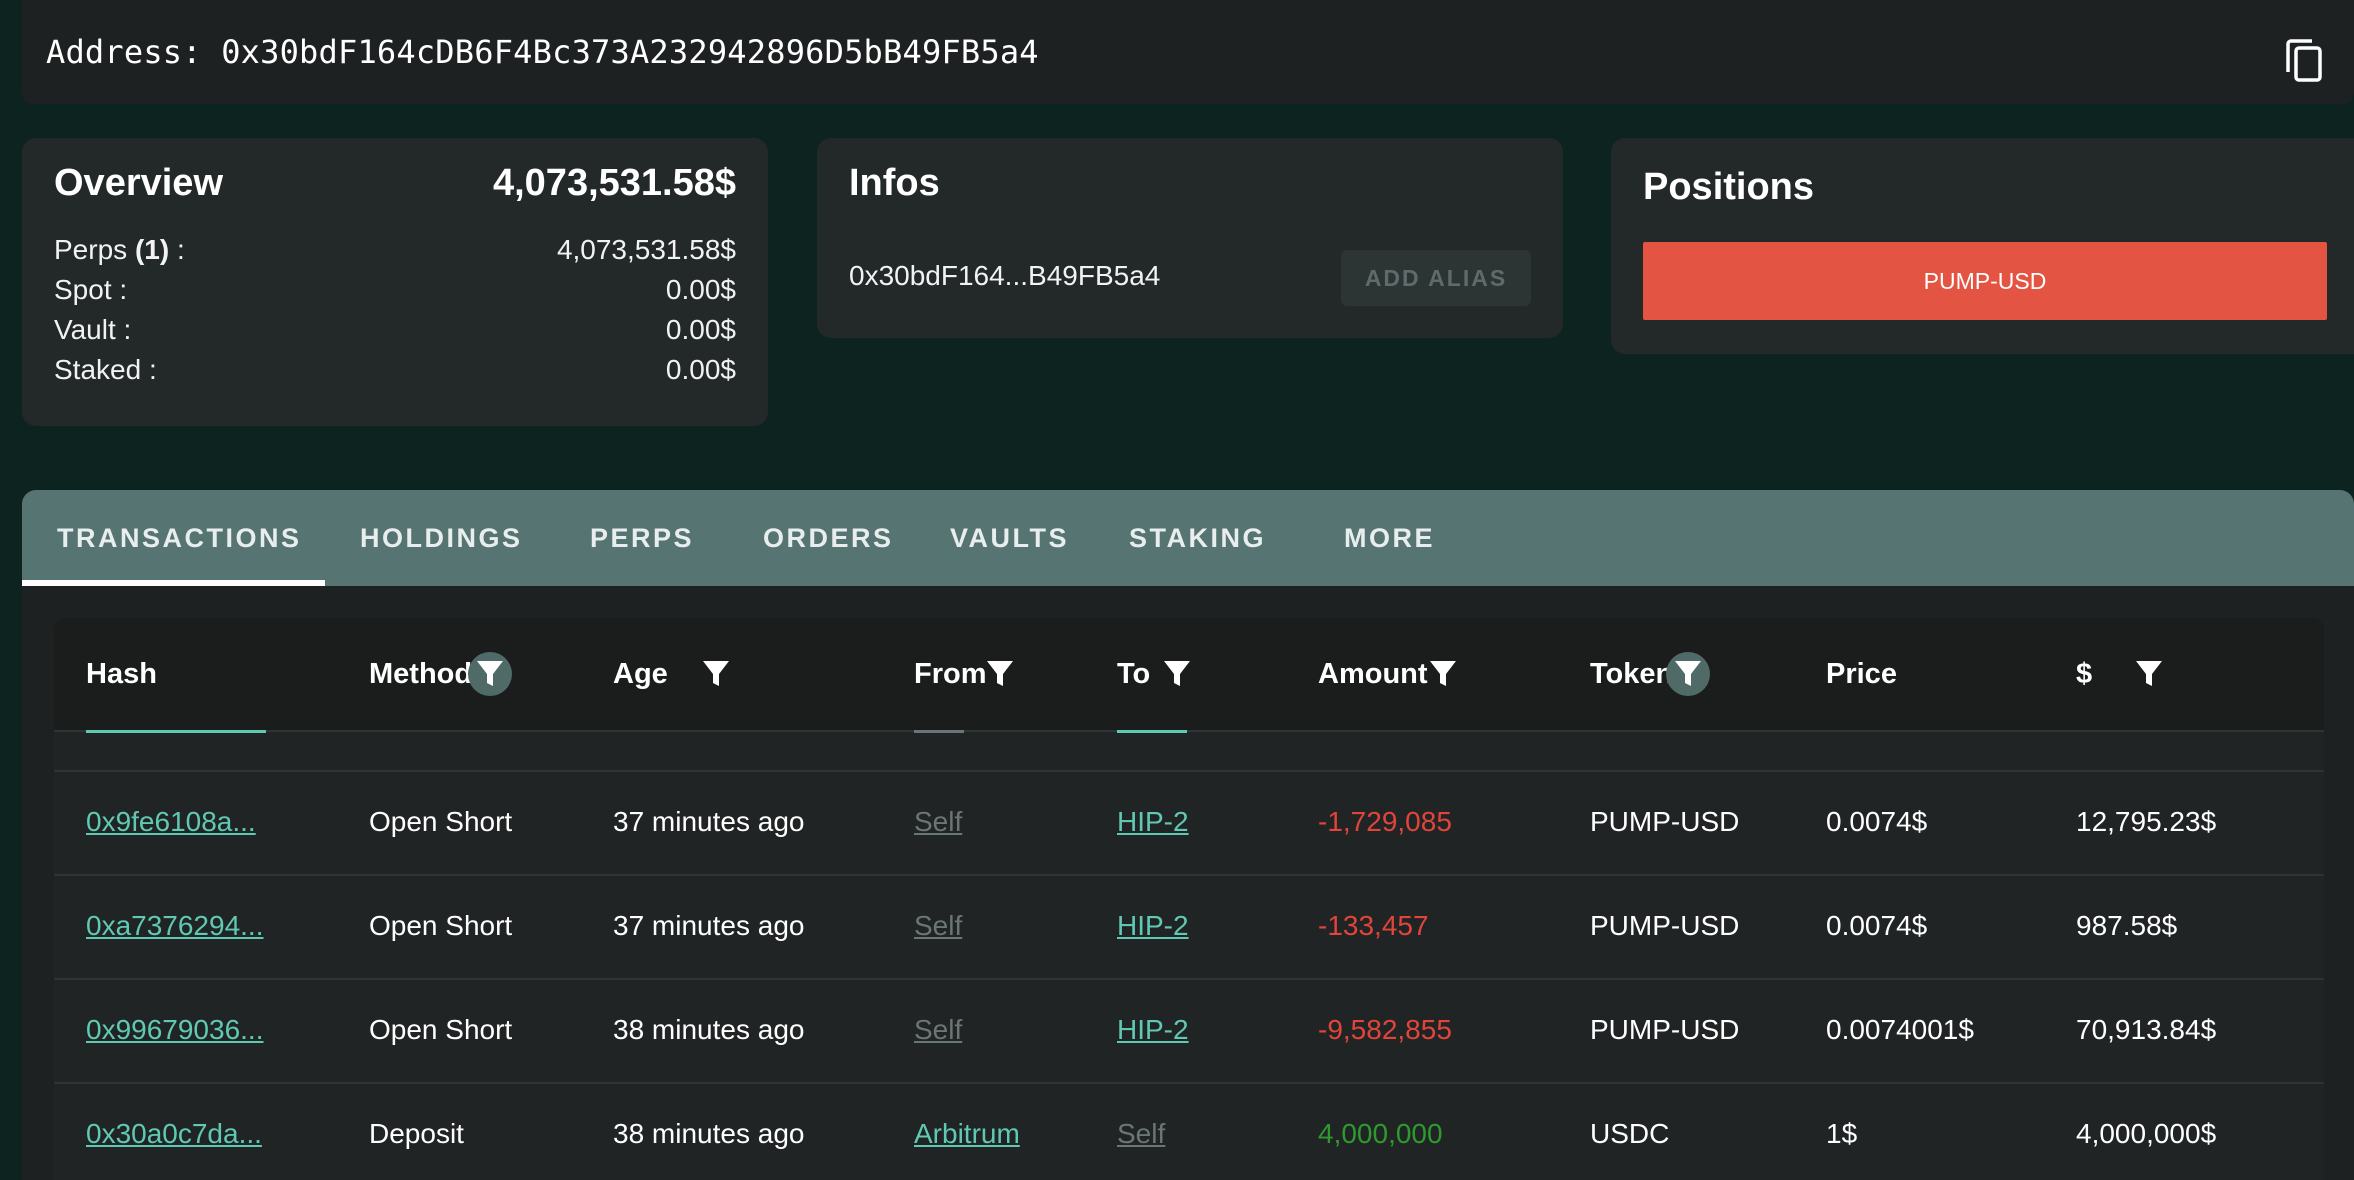 The width and height of the screenshot is (2354, 1180). I want to click on age-filter-icon, so click(716, 674).